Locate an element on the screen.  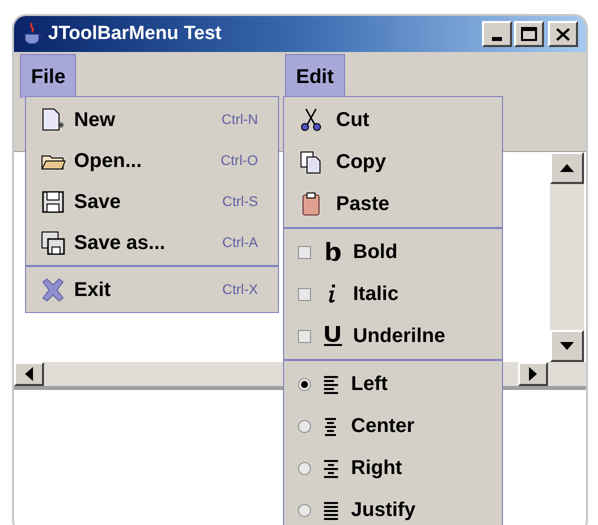
menu-item: Cut is located at coordinates (393, 120).